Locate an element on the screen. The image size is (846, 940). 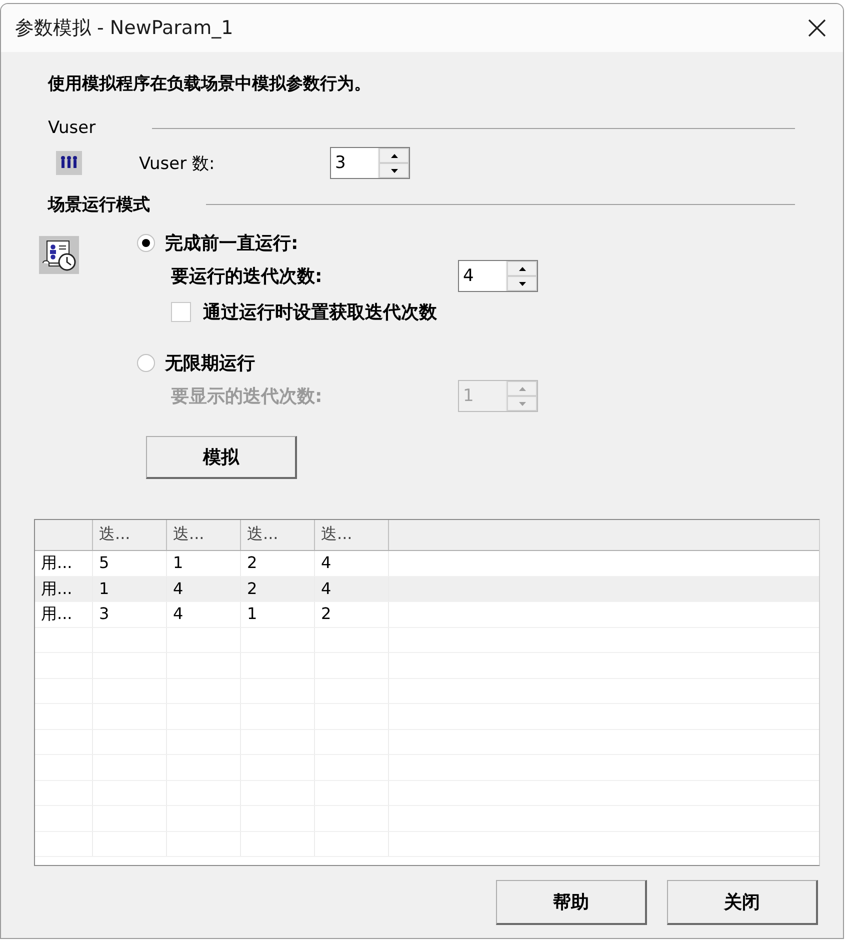
window-title: 参数模拟 - NewParam_1 is located at coordinates (124, 28).